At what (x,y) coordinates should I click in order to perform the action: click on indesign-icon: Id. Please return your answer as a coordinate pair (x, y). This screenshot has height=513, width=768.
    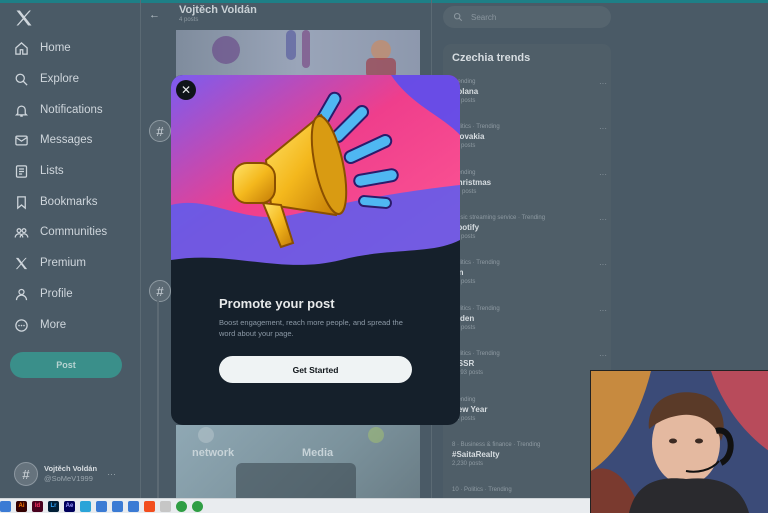
    Looking at the image, I should click on (37, 506).